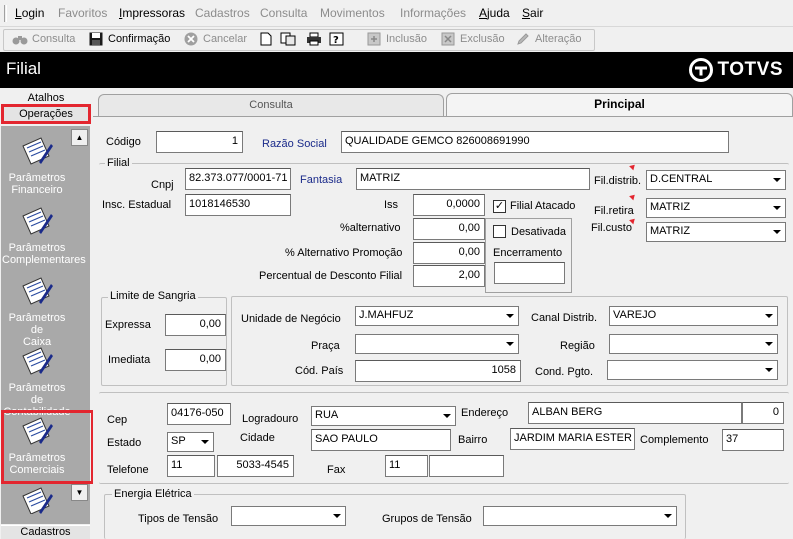 The height and width of the screenshot is (539, 793). Describe the element at coordinates (96, 39) in the screenshot. I see `floppy-disk-icon` at that location.